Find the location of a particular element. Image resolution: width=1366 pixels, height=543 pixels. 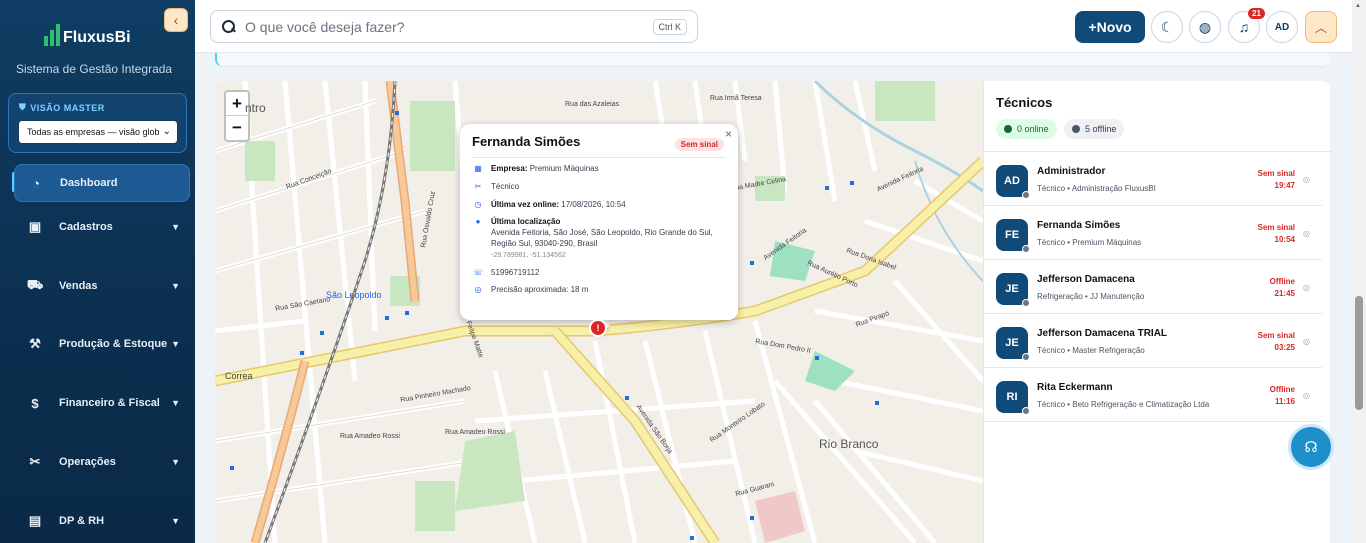

nav-dashboard: ◔ Dashboard is located at coordinates (102, 183).